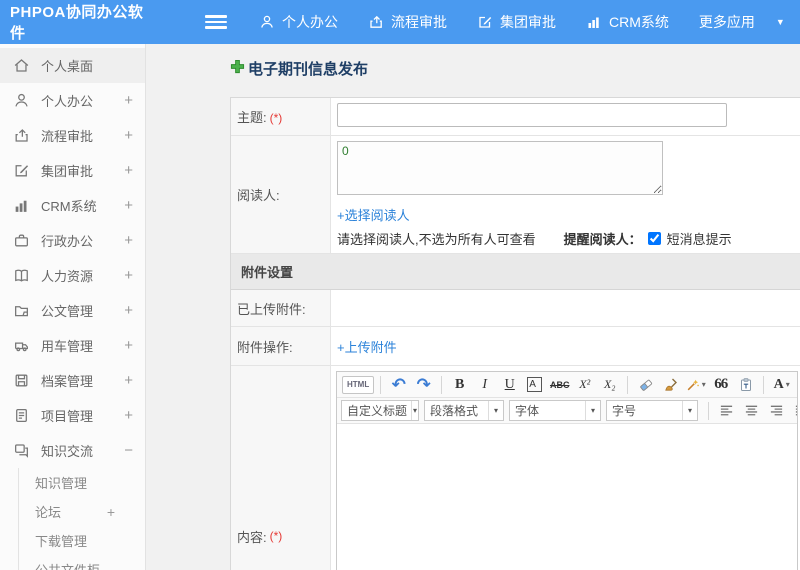 The height and width of the screenshot is (570, 800). Describe the element at coordinates (281, 346) in the screenshot. I see `attachment-op-label: 附件操作:` at that location.